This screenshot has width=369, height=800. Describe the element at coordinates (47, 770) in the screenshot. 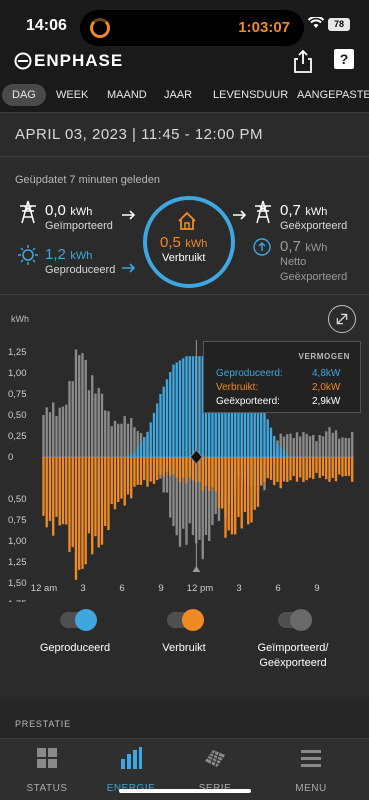

I see `nav-status: STATUS` at that location.